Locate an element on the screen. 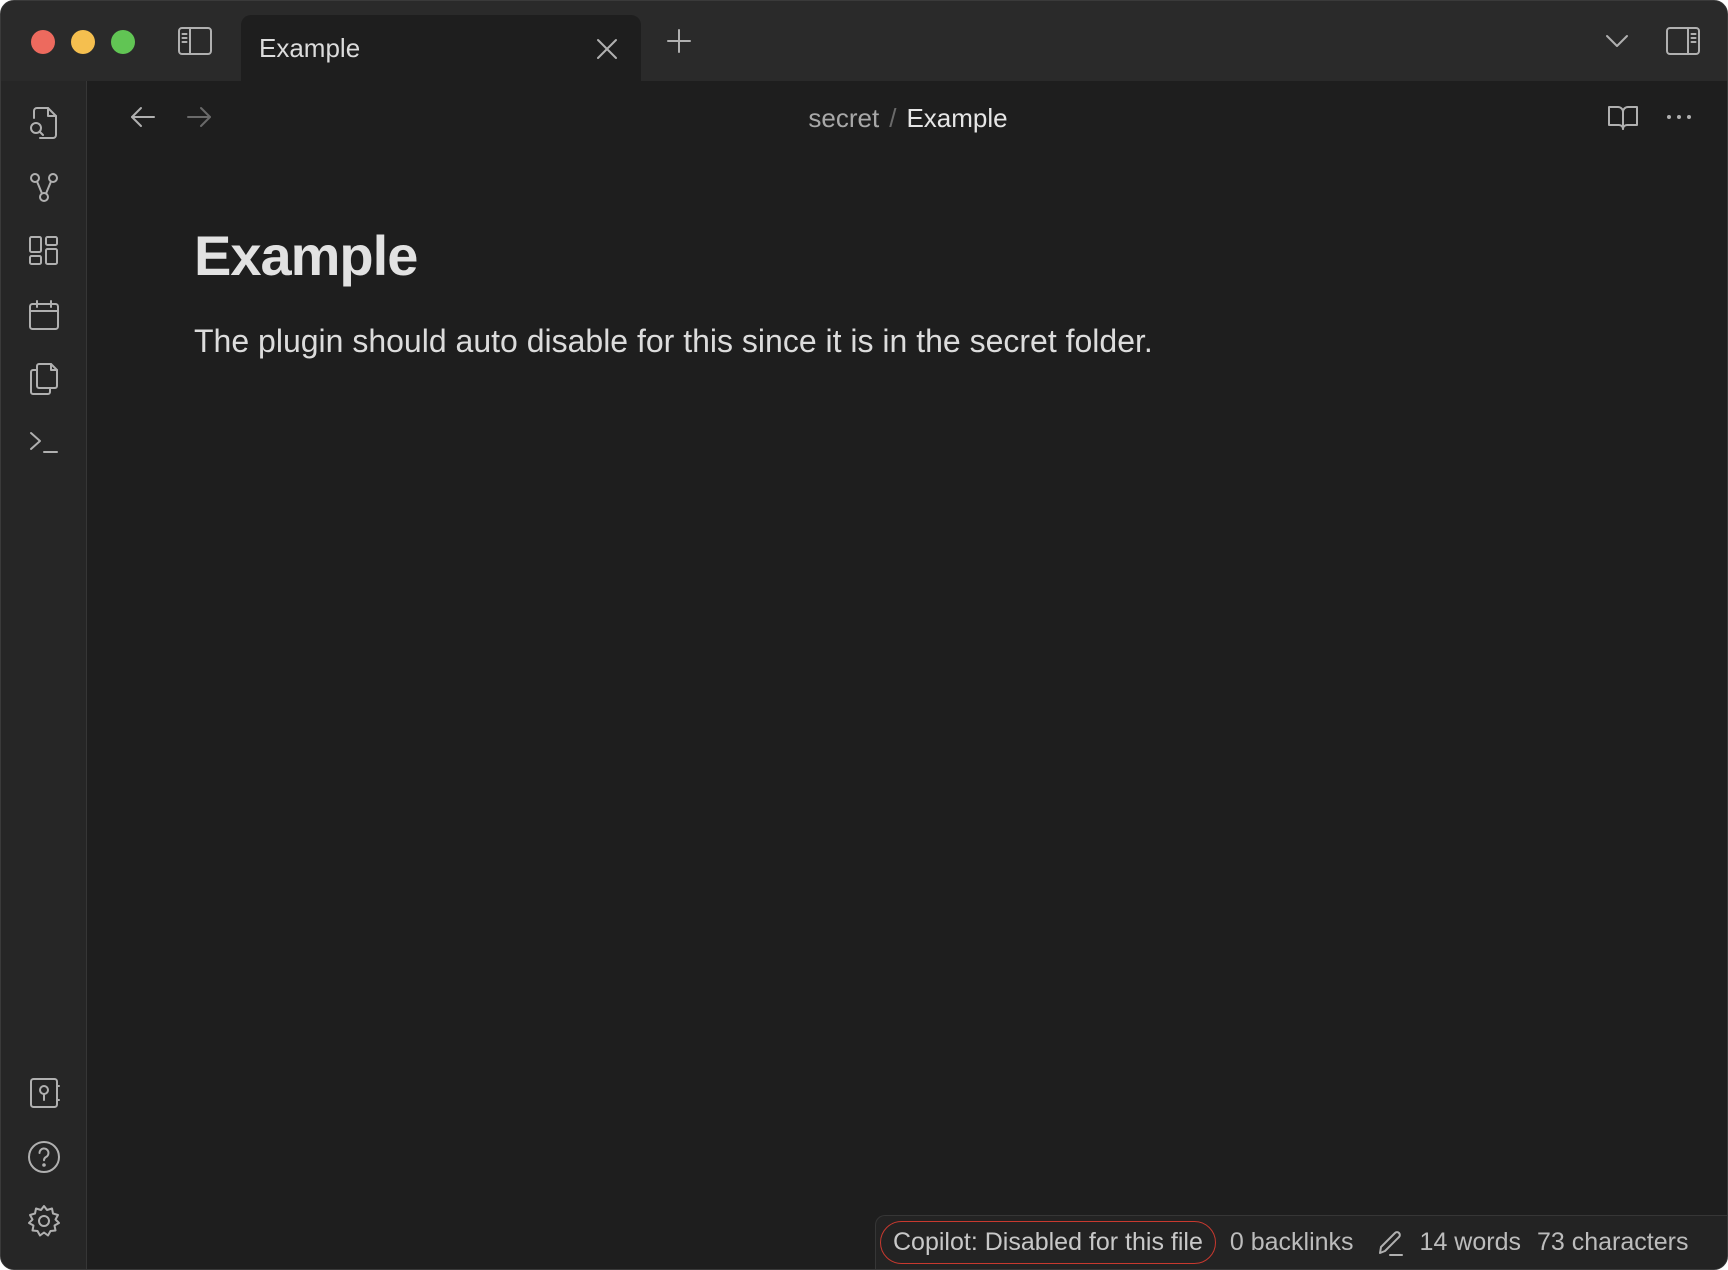 The height and width of the screenshot is (1270, 1728). quick-switcher-icon is located at coordinates (44, 123).